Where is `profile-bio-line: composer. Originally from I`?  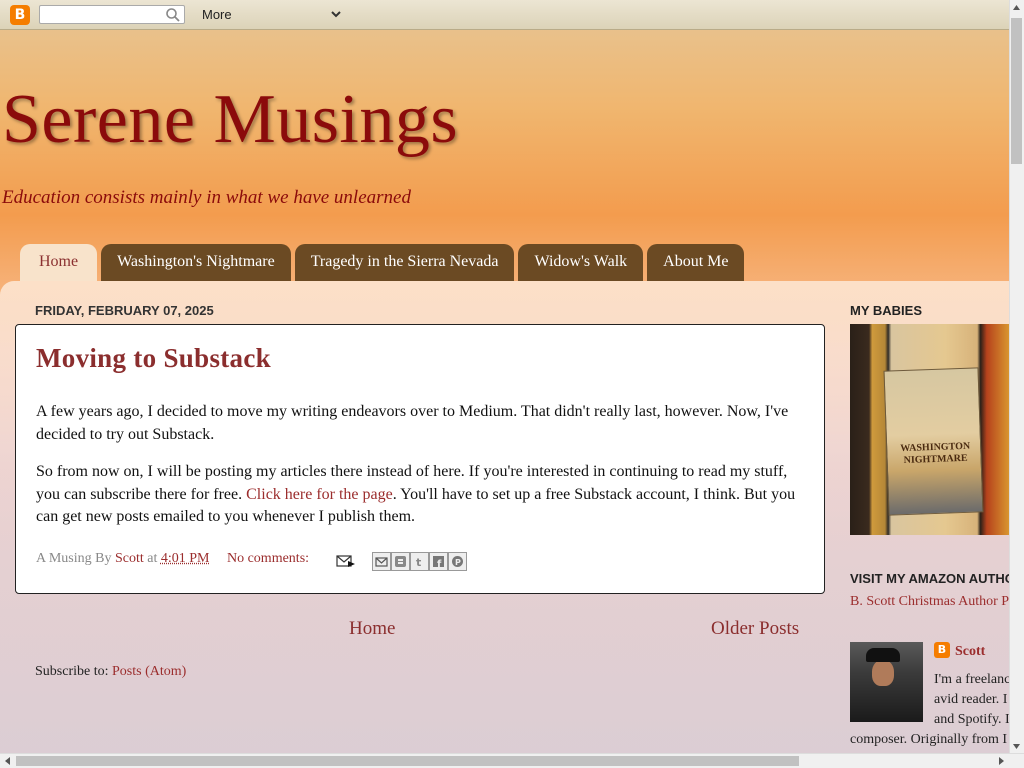 profile-bio-line: composer. Originally from I is located at coordinates (929, 739).